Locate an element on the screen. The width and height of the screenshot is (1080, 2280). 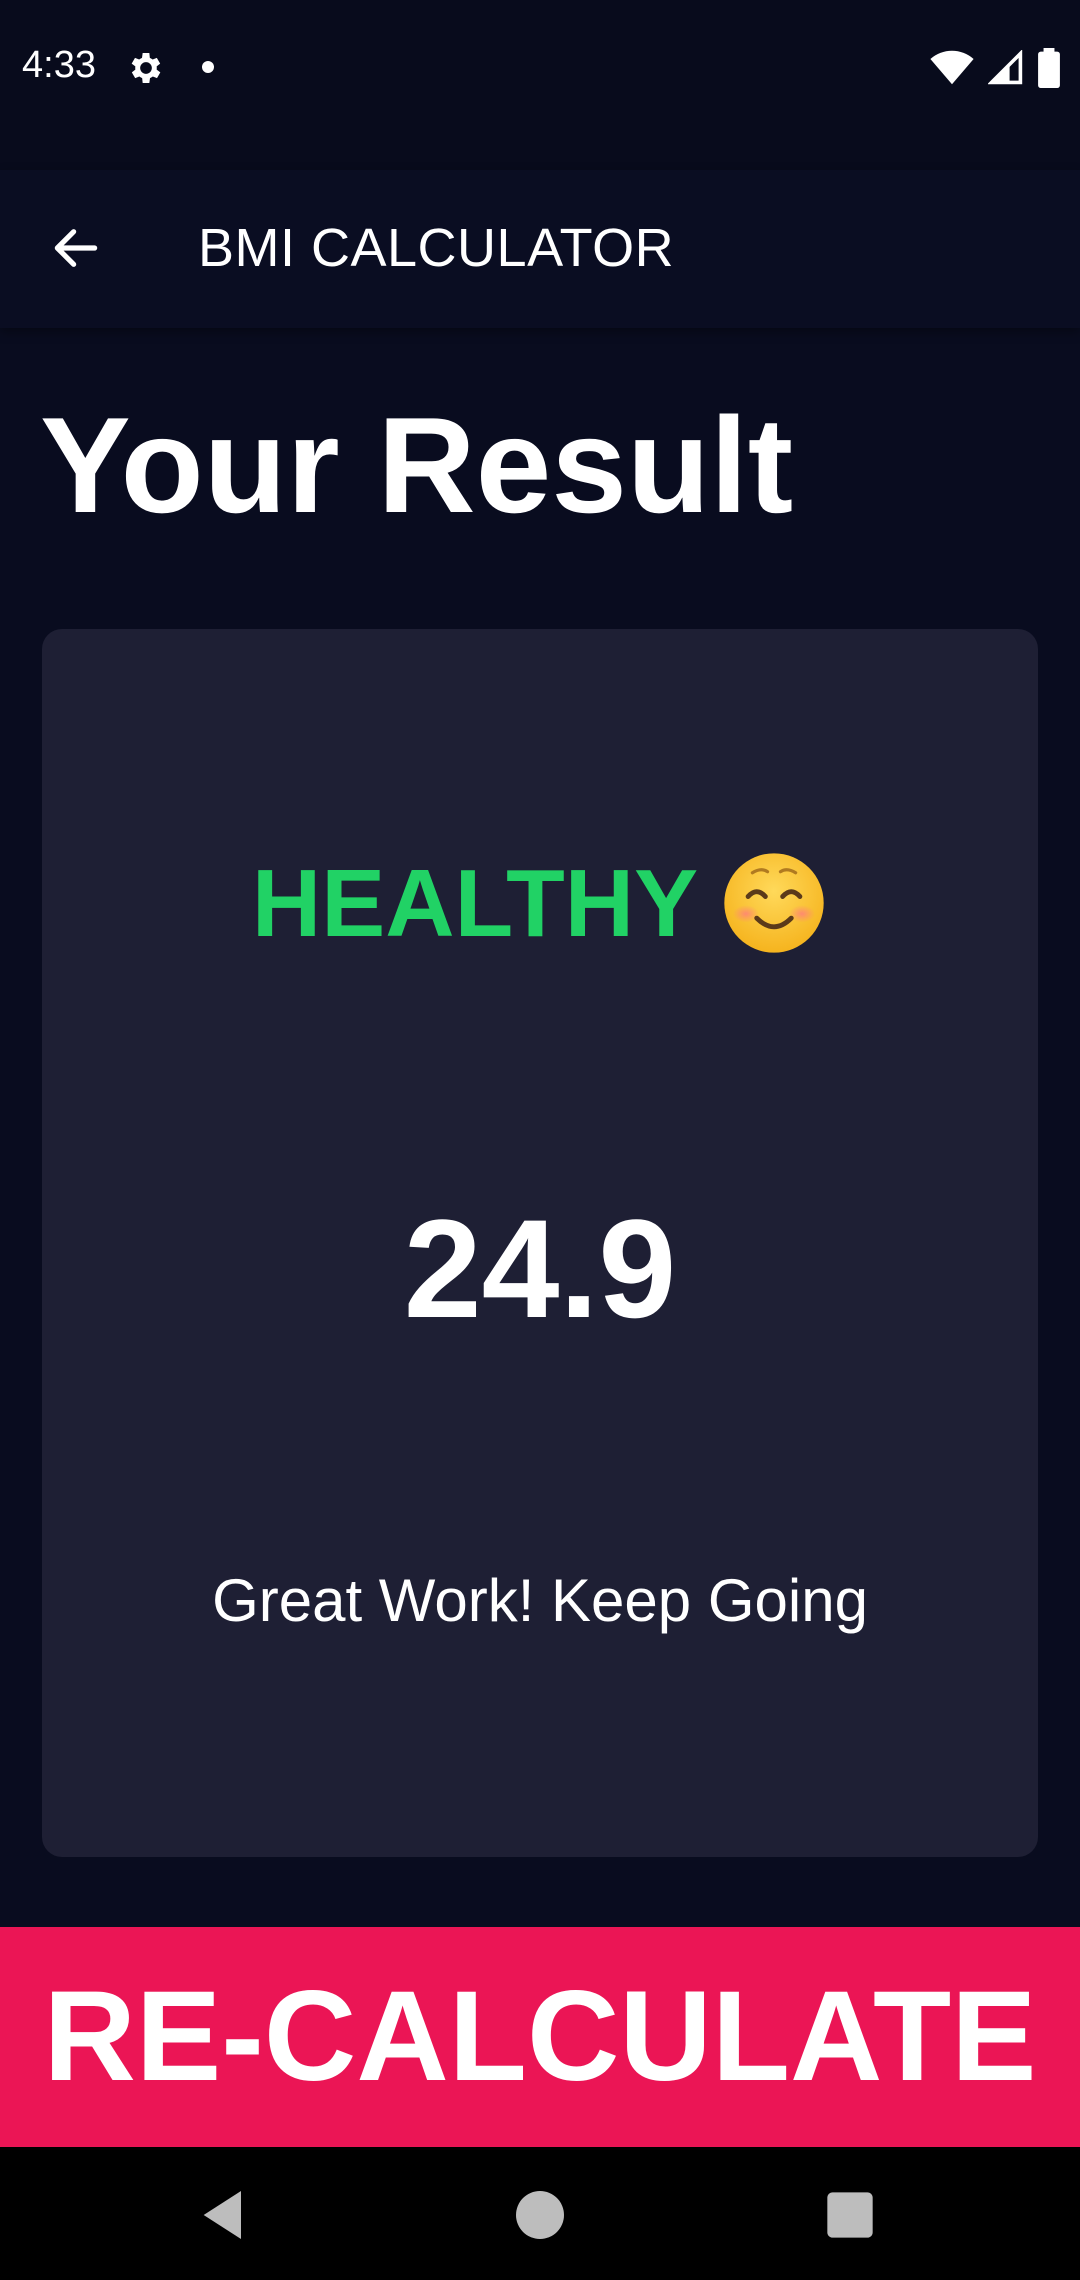
recalculate-button: RE-CALCULATE is located at coordinates (540, 2037).